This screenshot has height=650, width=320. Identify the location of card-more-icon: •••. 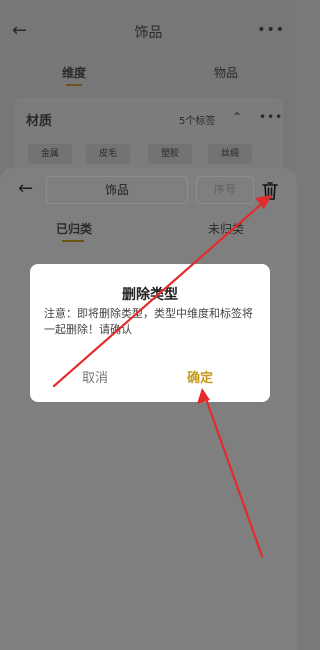
(271, 117).